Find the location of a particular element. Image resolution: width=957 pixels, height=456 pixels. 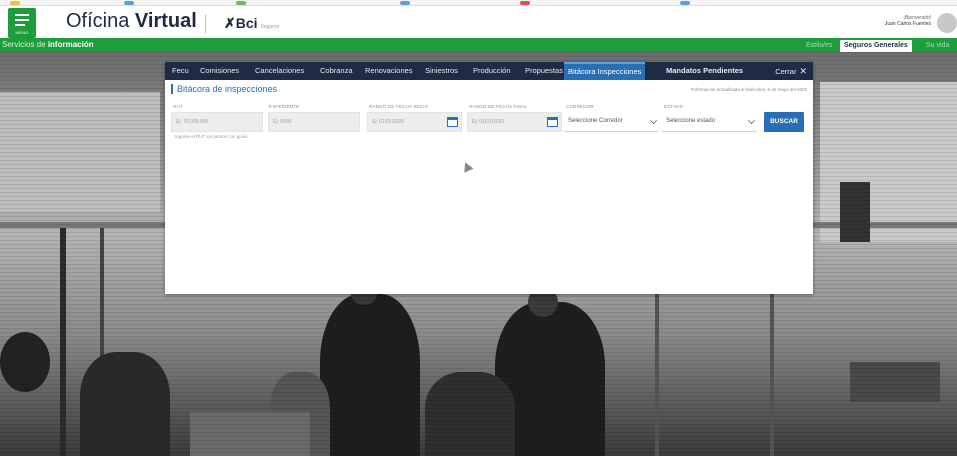

user-info: ¡Bienvenido! Juan Carlos Fuentes is located at coordinates (908, 21).